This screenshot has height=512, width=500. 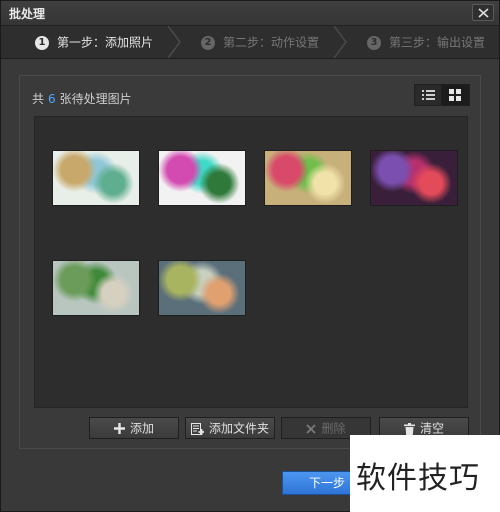 I want to click on list-view-button, so click(x=428, y=95).